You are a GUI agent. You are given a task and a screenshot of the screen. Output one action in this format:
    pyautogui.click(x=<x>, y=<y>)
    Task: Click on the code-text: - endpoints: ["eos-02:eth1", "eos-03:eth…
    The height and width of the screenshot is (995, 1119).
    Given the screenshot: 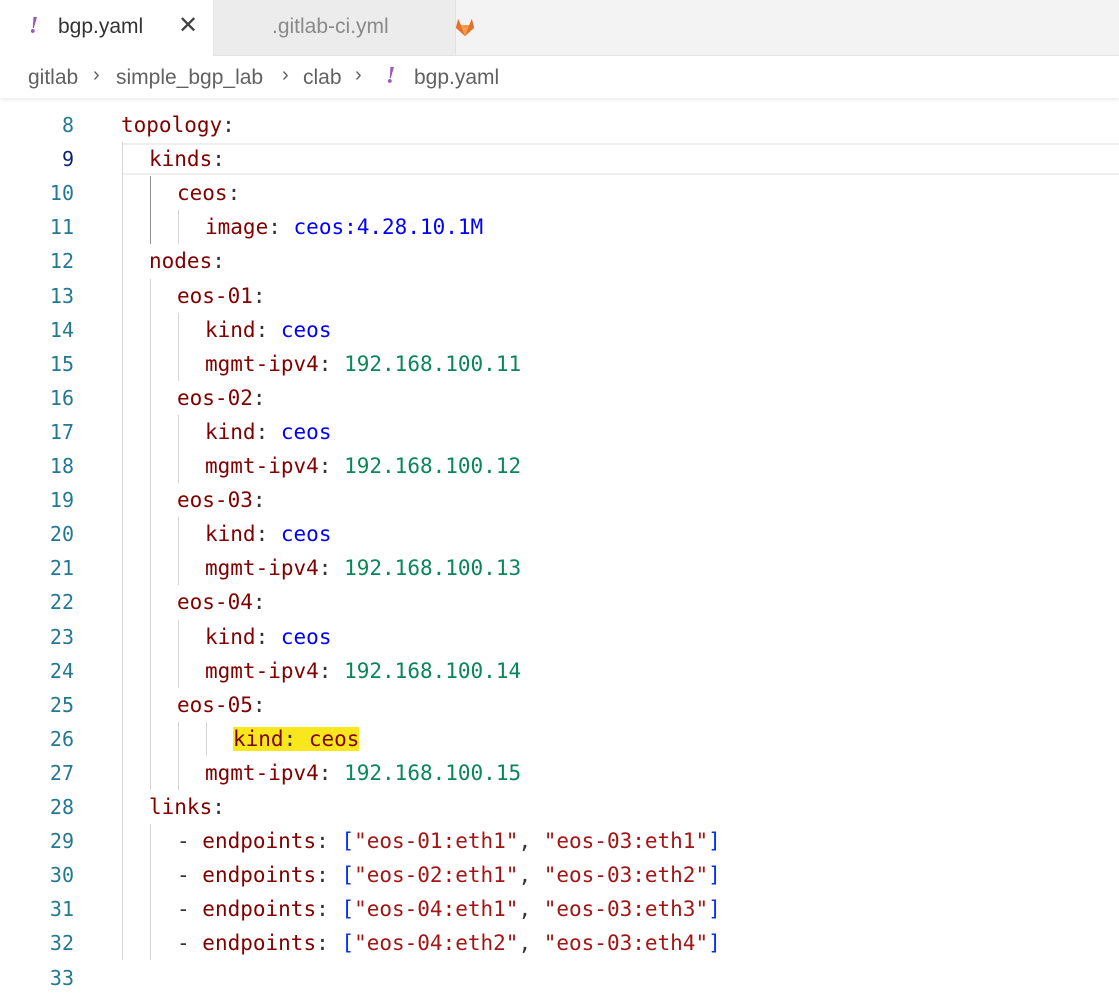 What is the action you would take?
    pyautogui.click(x=449, y=875)
    